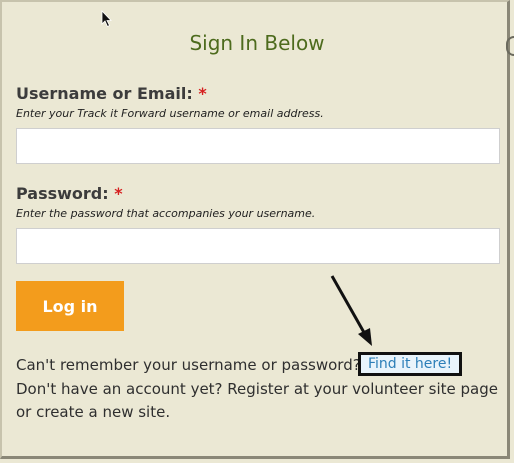 The width and height of the screenshot is (514, 463). What do you see at coordinates (258, 246) in the screenshot?
I see `password-input` at bounding box center [258, 246].